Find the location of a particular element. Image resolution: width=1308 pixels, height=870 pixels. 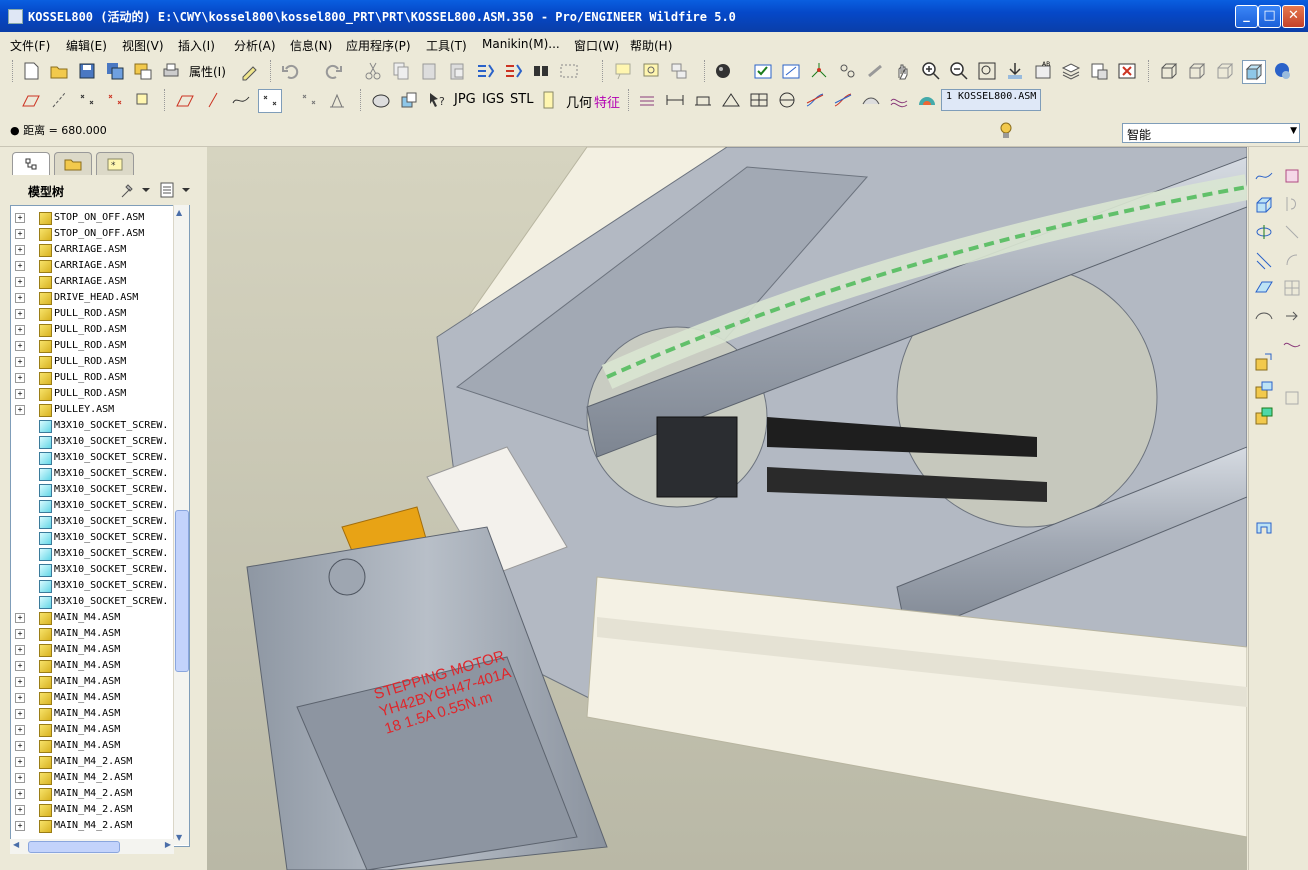

select-box-icon is located at coordinates (569, 71).